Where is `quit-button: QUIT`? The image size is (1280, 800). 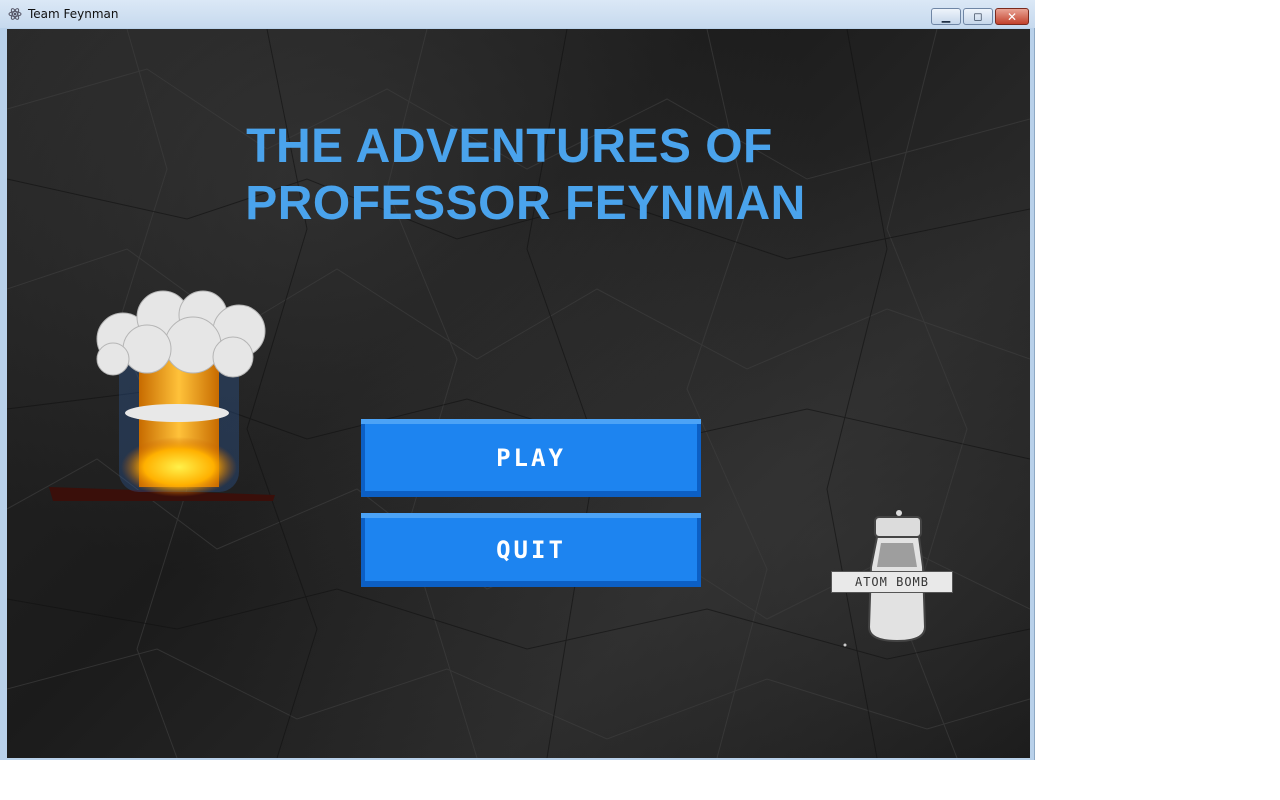 quit-button: QUIT is located at coordinates (531, 550).